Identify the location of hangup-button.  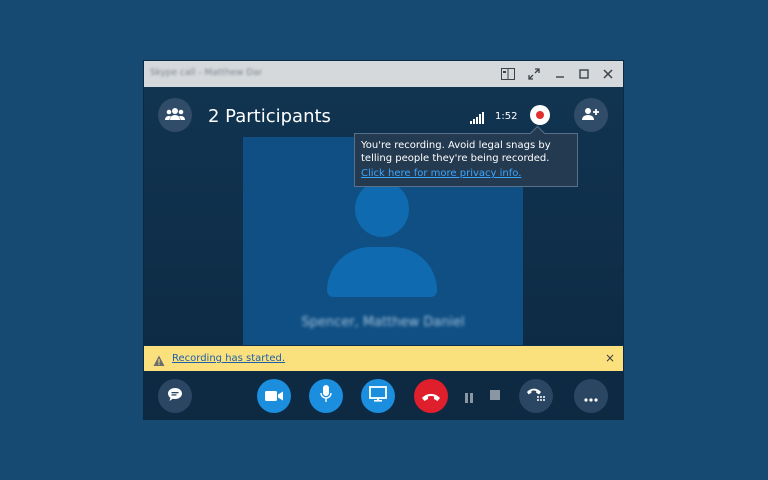
(431, 396).